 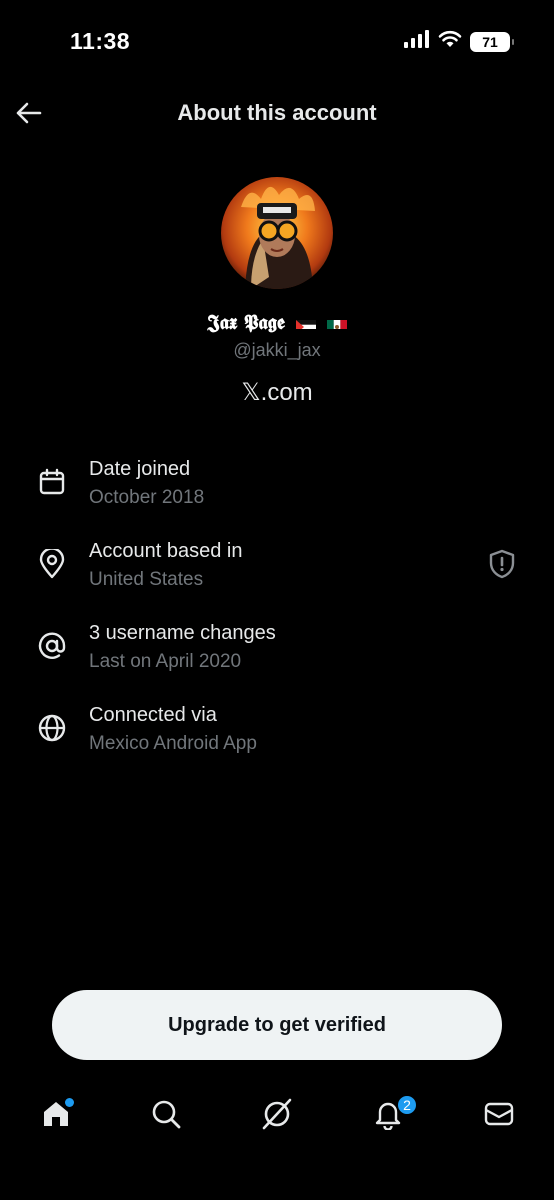 What do you see at coordinates (393, 1115) in the screenshot?
I see `tab-notifications: 2` at bounding box center [393, 1115].